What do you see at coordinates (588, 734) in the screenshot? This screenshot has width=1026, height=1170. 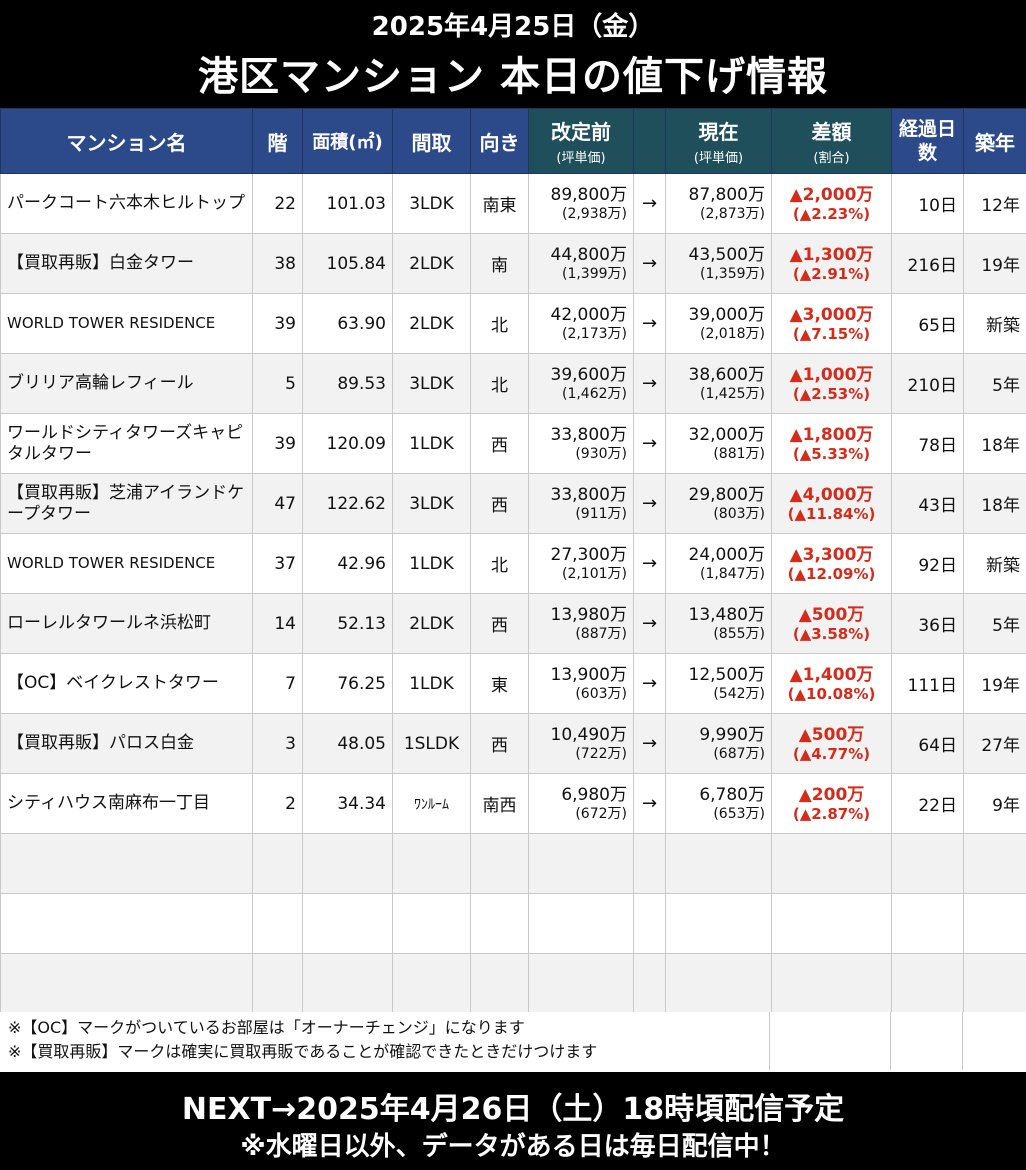 I see `price-before-value: 10,490万` at bounding box center [588, 734].